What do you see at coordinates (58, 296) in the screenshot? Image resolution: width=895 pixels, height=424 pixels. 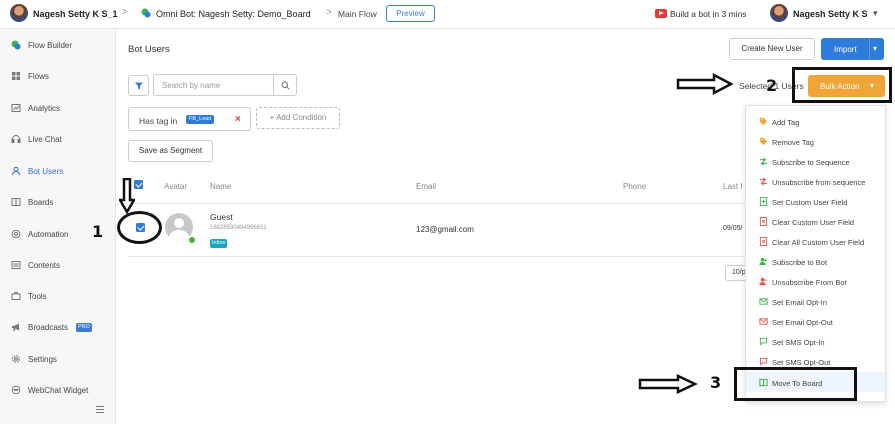 I see `sidebar-item-tools: Tools` at bounding box center [58, 296].